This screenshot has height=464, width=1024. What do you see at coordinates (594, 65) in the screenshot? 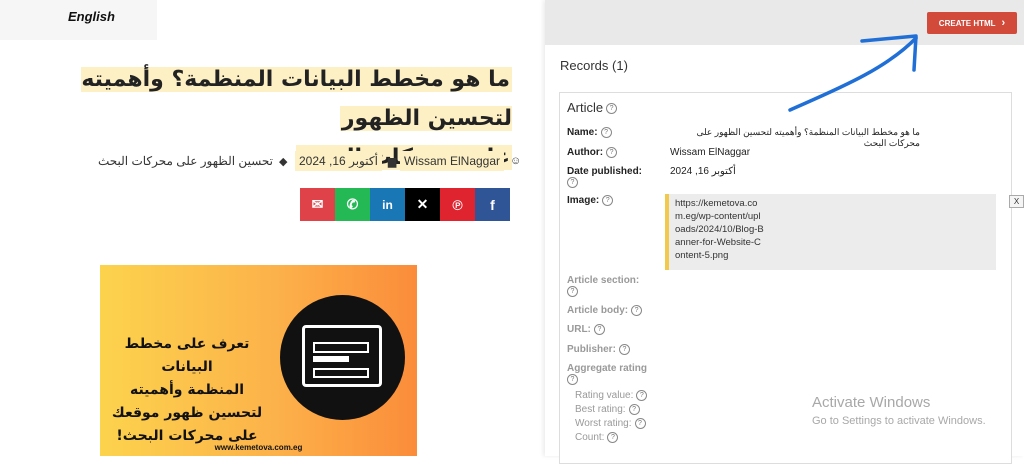
I see `records-count: Records (1)` at bounding box center [594, 65].